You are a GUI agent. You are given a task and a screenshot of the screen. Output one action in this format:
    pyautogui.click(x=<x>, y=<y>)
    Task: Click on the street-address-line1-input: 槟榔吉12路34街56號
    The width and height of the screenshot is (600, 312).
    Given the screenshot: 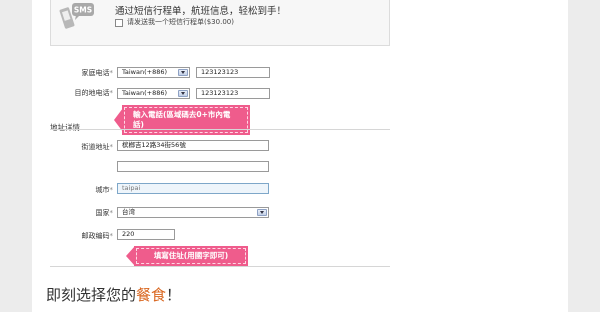 What is the action you would take?
    pyautogui.click(x=193, y=145)
    